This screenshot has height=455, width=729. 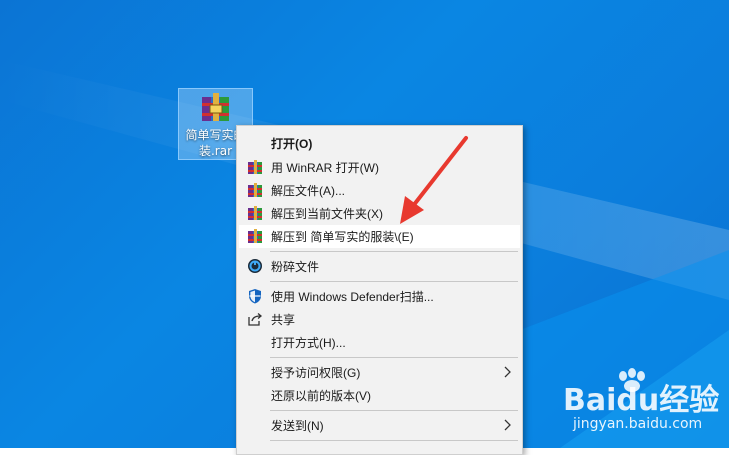 I want to click on menu-item-open-with-winrar: 用 WinRAR 打开(W), so click(x=379, y=167).